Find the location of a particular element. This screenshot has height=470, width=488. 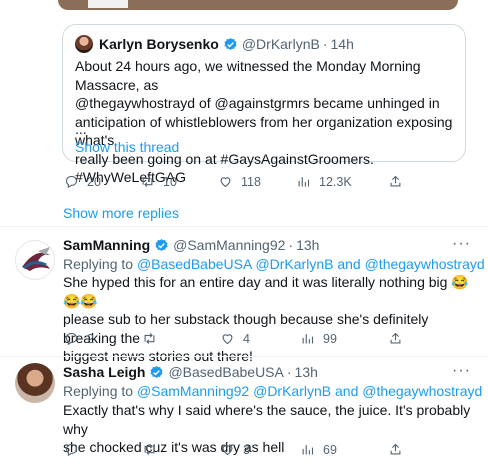

retweet-button: 10 is located at coordinates (158, 181).